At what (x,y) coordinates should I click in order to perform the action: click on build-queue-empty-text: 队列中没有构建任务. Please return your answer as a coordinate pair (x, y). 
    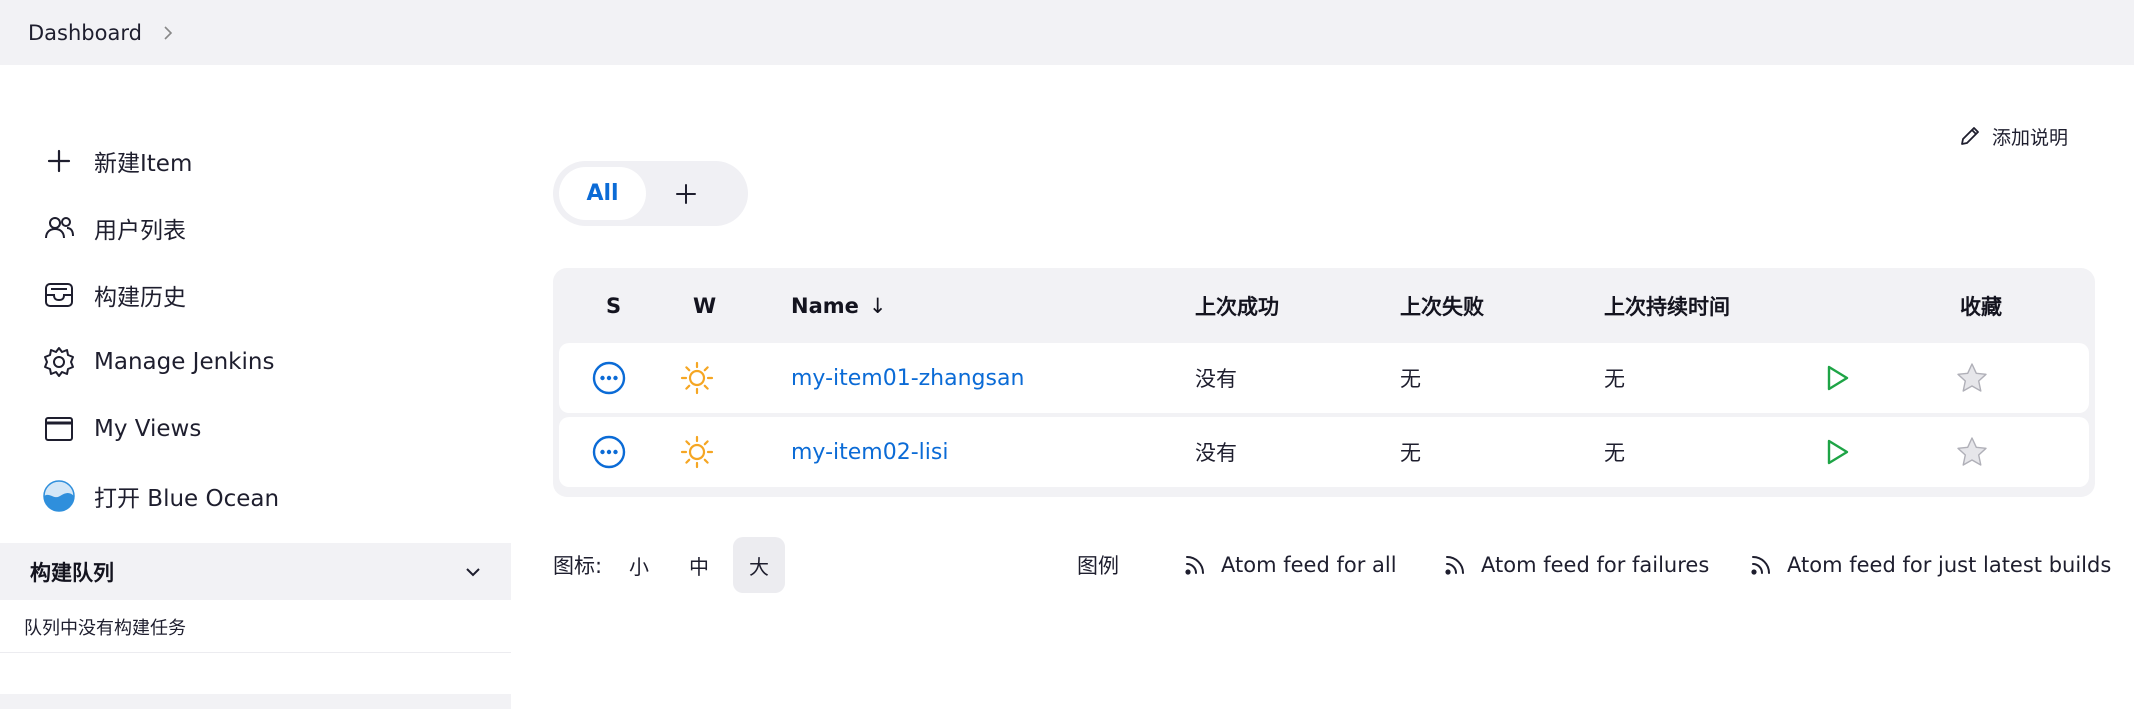
    Looking at the image, I should click on (105, 628).